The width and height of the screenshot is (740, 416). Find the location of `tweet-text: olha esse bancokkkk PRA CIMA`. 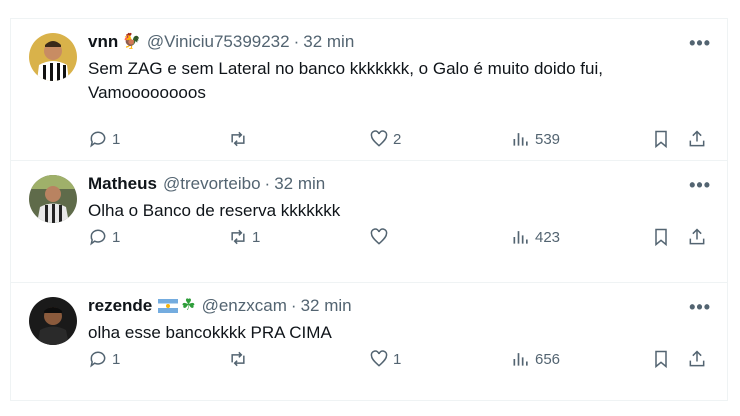

tweet-text: olha esse bancokkkk PRA CIMA is located at coordinates (388, 333).